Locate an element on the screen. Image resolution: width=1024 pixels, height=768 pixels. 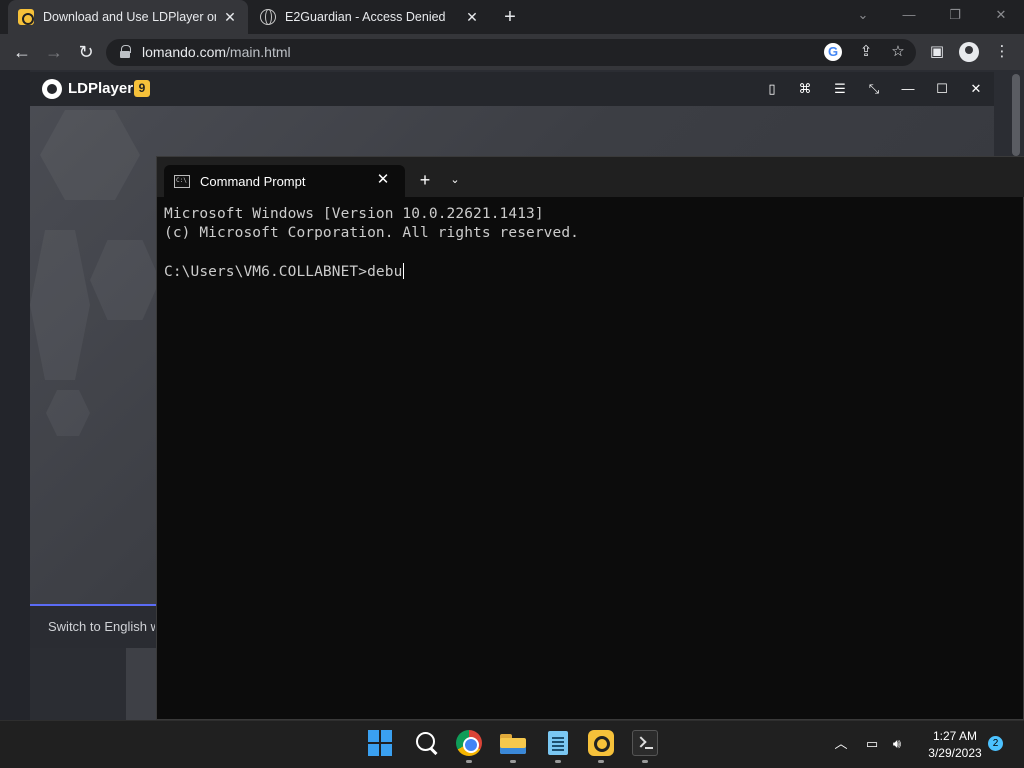
browser-tab-e2guardian: E2Guardian - Access Denied ✕ is located at coordinates (370, 17).